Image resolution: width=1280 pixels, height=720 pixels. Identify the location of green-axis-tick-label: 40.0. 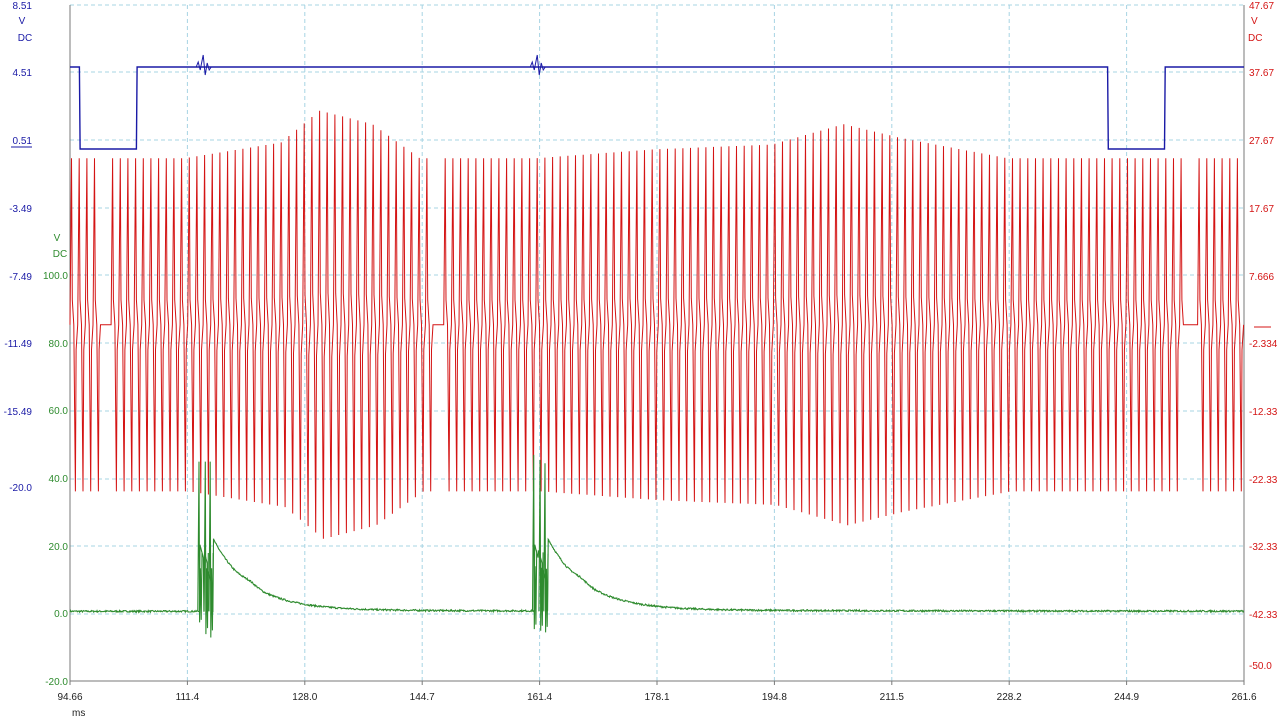
(59, 479).